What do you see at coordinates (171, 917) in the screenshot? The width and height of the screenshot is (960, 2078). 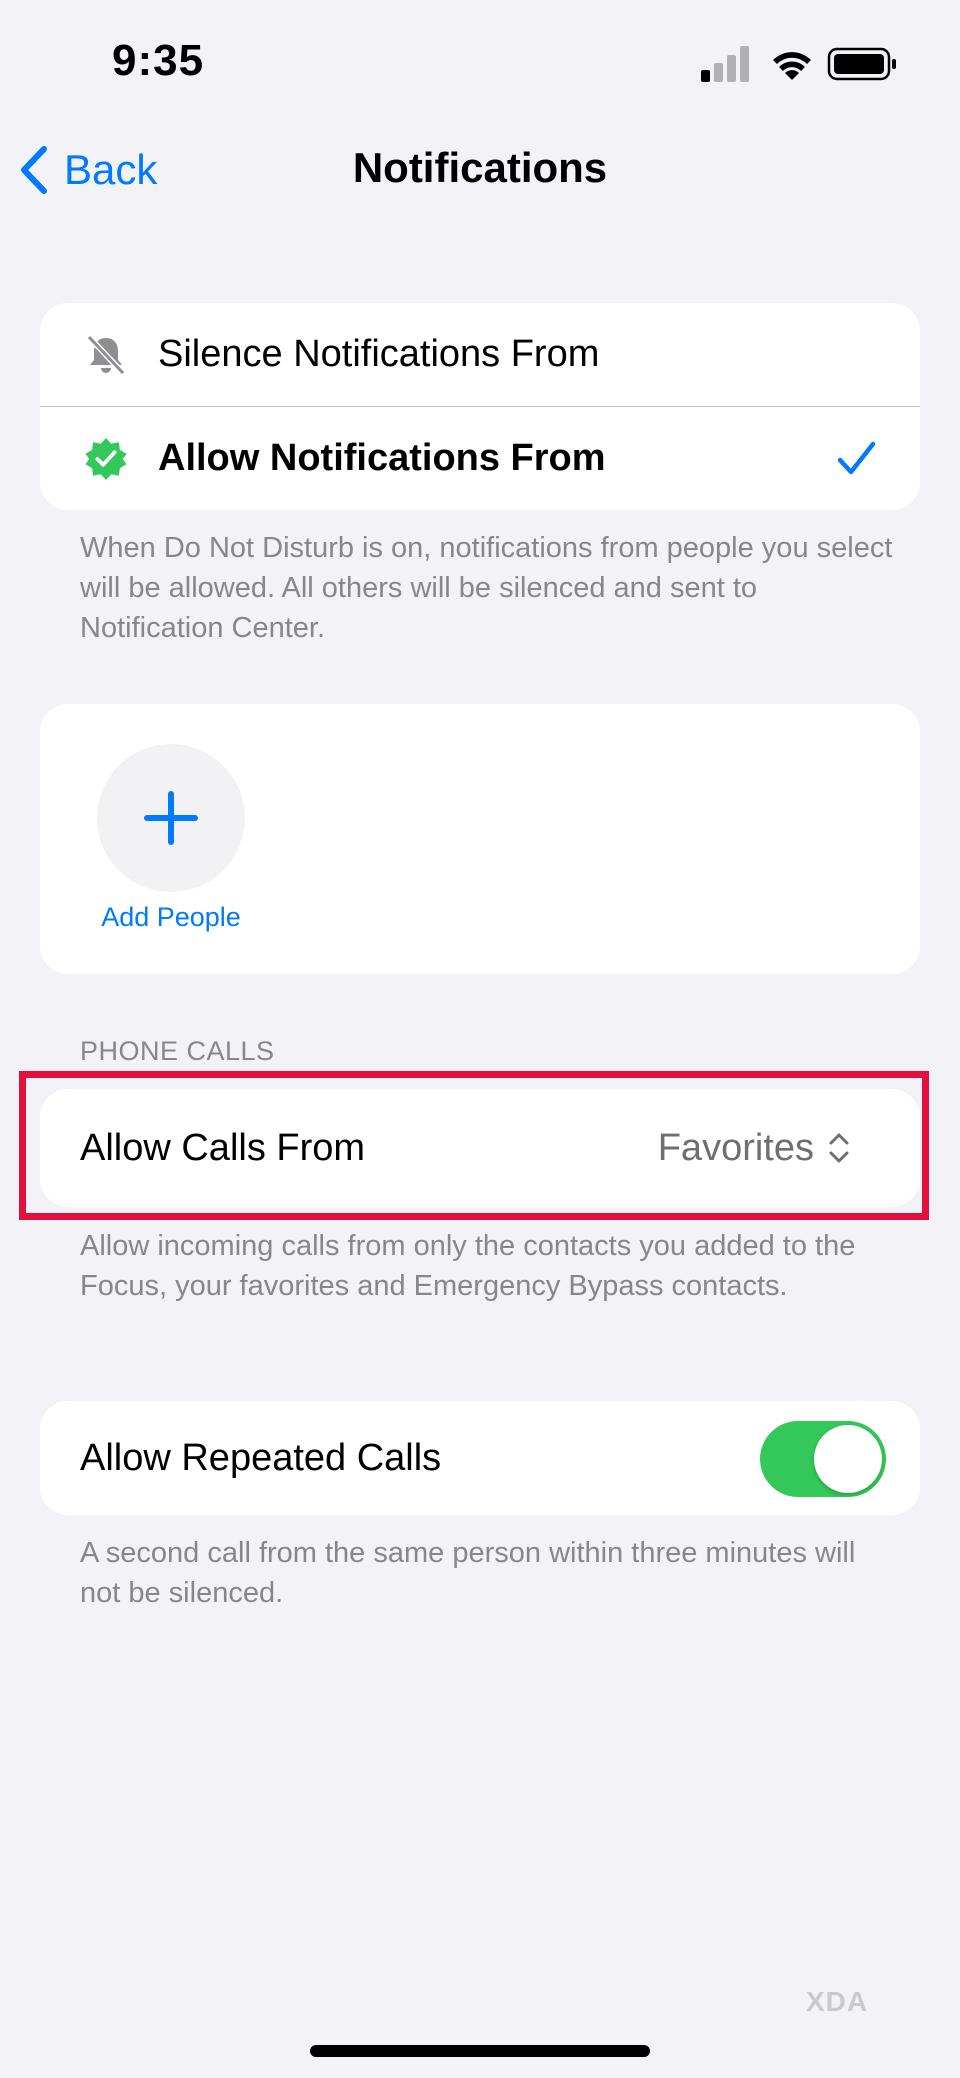 I see `add-people-label: Add People` at bounding box center [171, 917].